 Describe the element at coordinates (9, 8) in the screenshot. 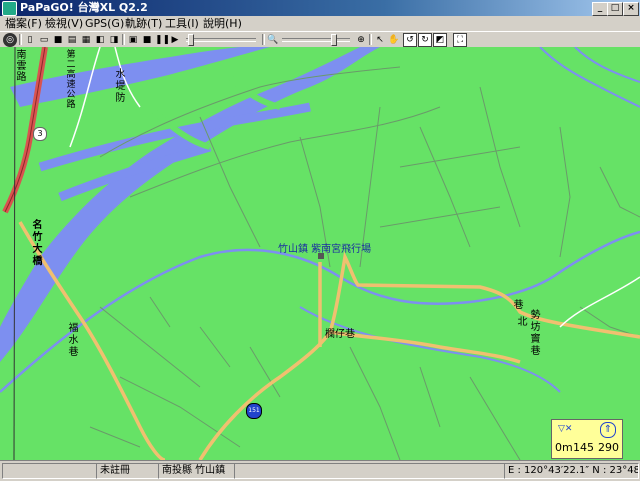

I see `app-icon` at that location.